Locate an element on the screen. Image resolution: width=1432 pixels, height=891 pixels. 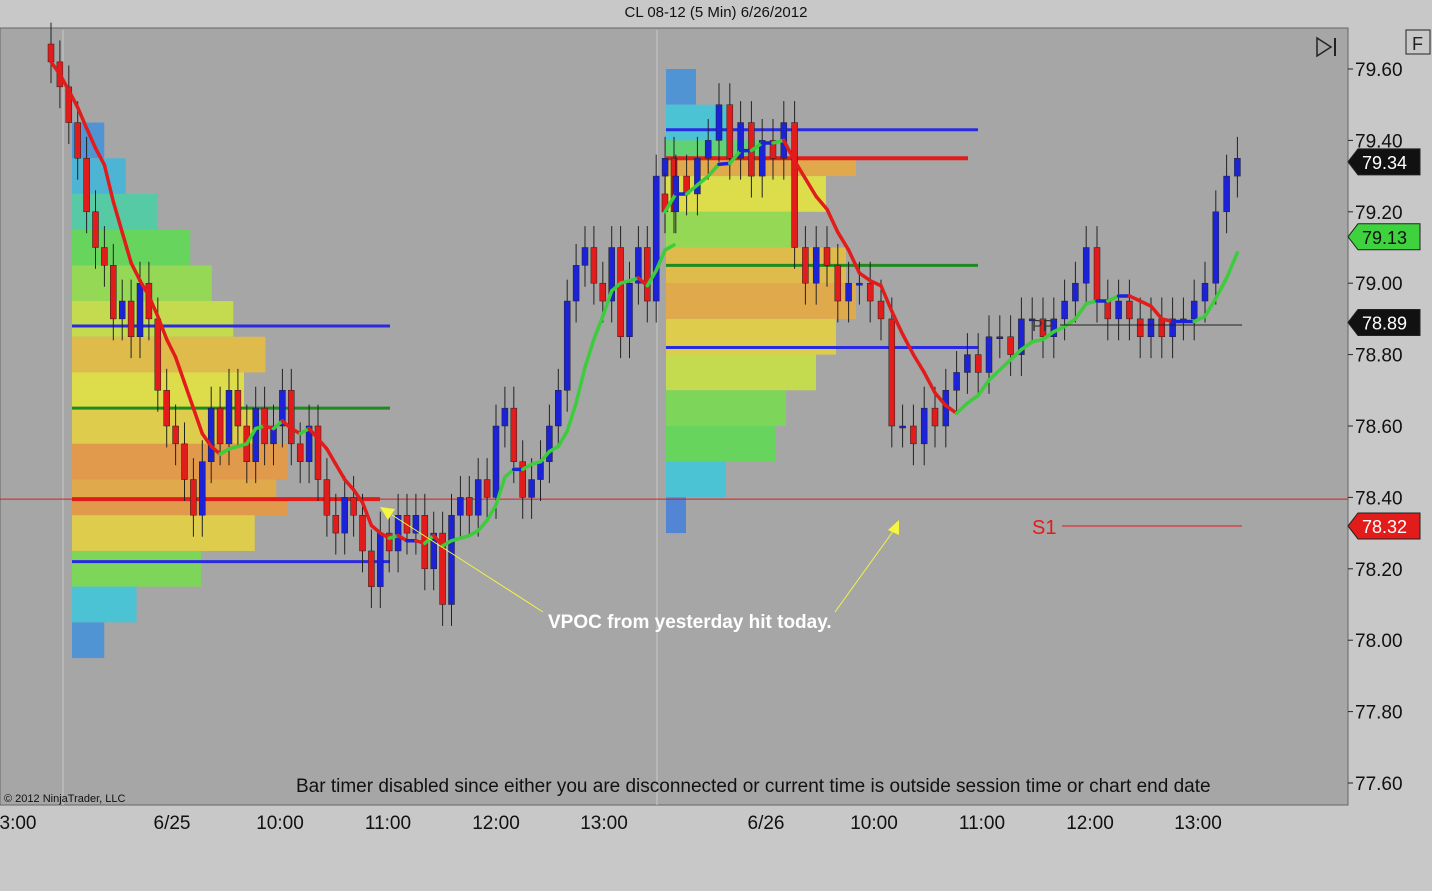
price-badge-2: 78.89 is located at coordinates (1384, 323).